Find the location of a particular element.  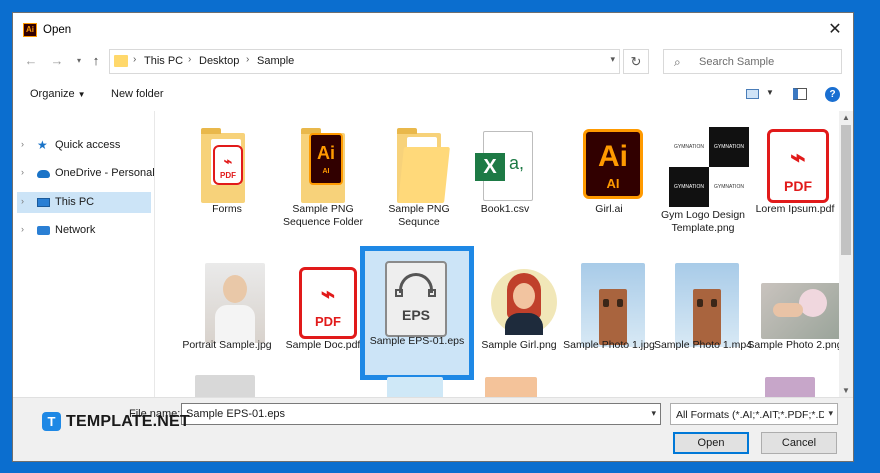

file-item-sample-photo-1-mp4: Sample Photo 1.mp4 is located at coordinates (703, 318).